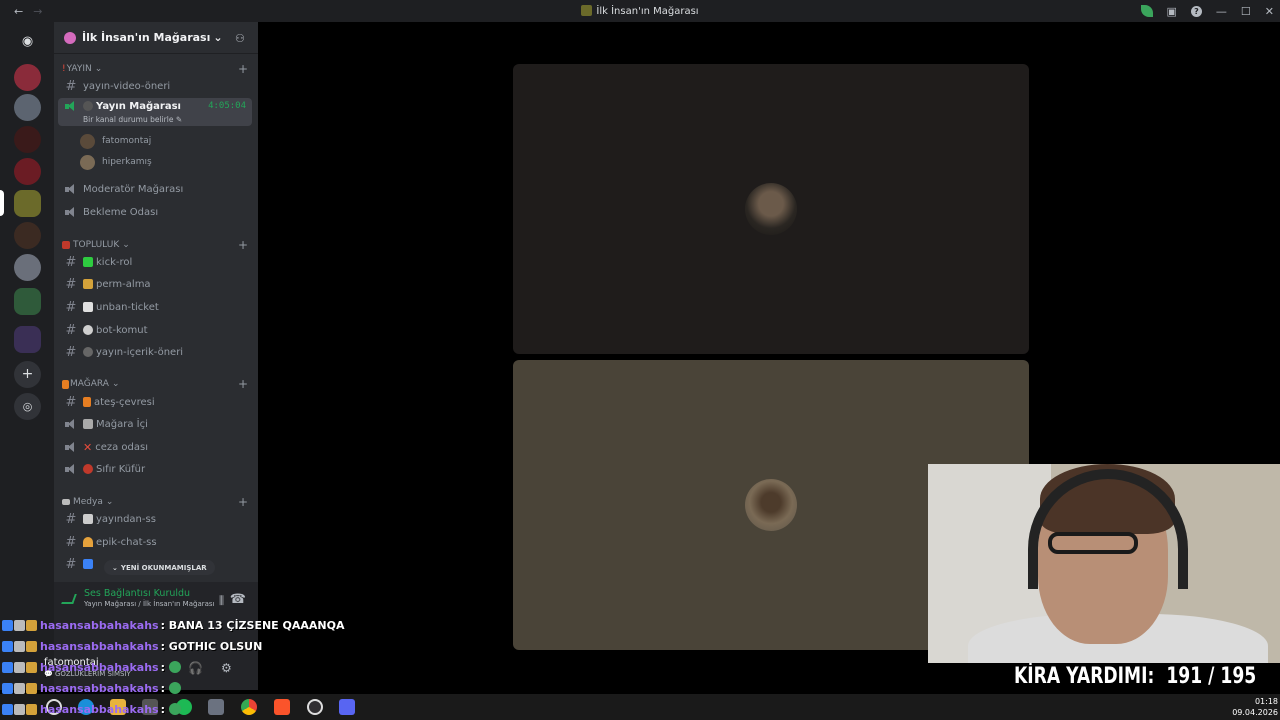  Describe the element at coordinates (155, 330) in the screenshot. I see `channel-bot-komut: # bot-komut` at that location.